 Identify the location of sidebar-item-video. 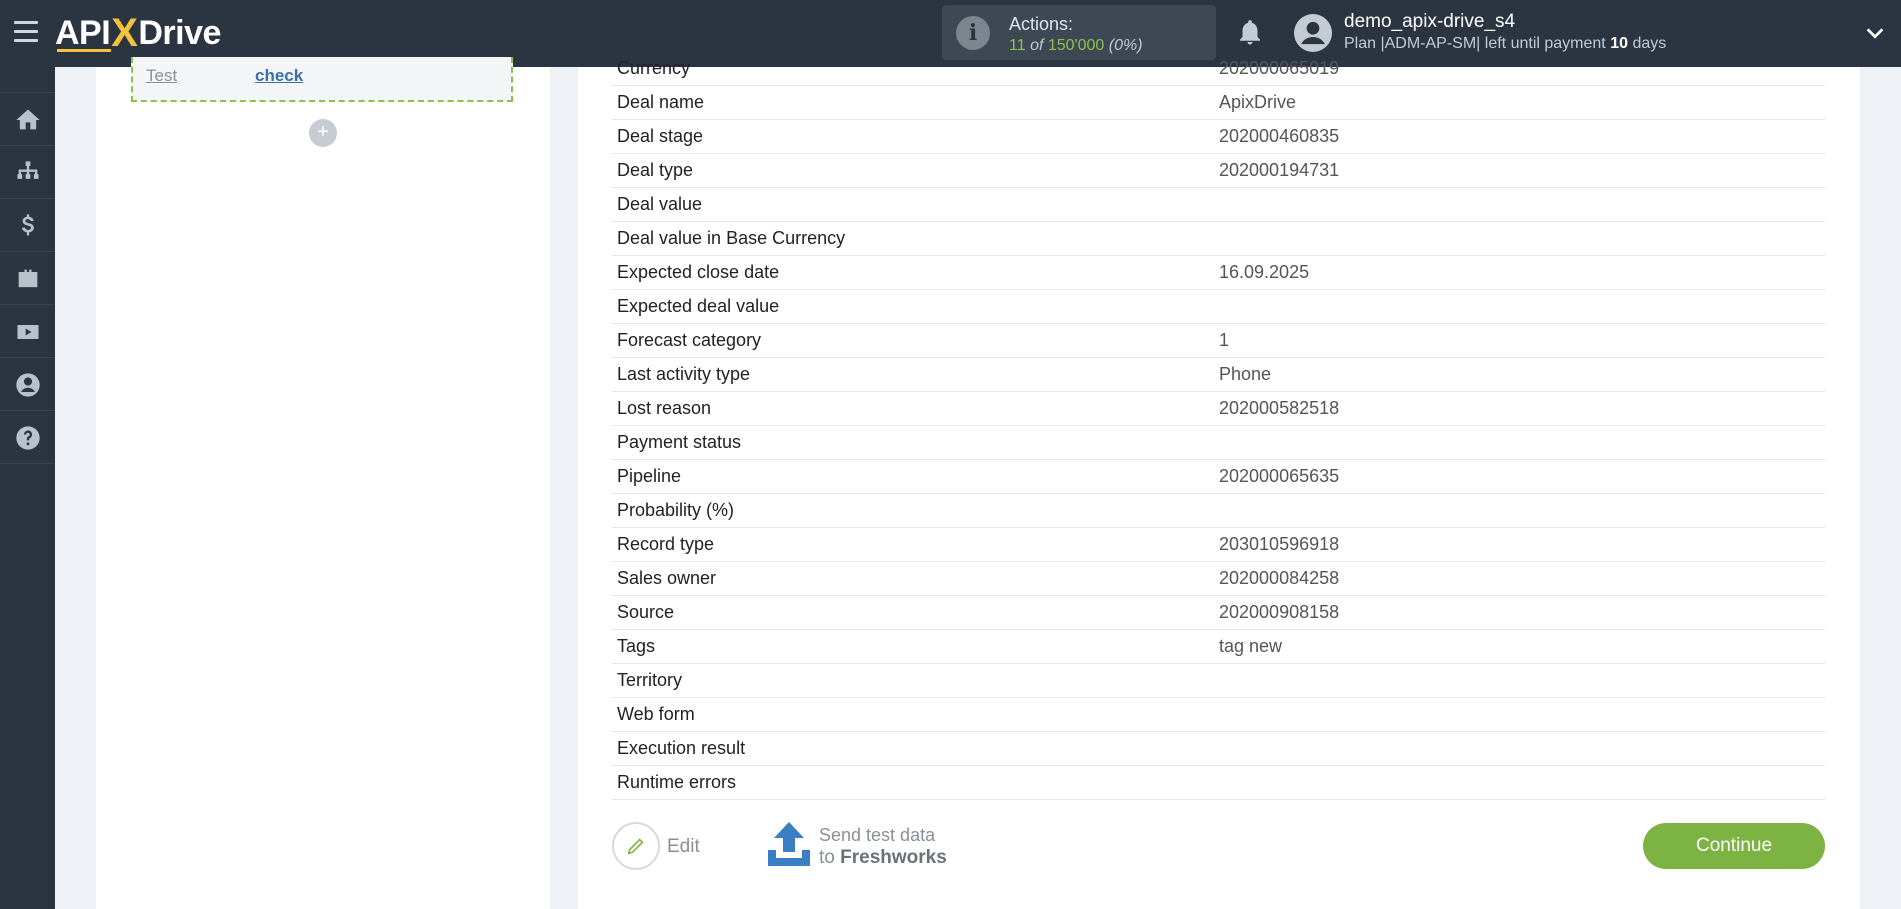
(27, 332).